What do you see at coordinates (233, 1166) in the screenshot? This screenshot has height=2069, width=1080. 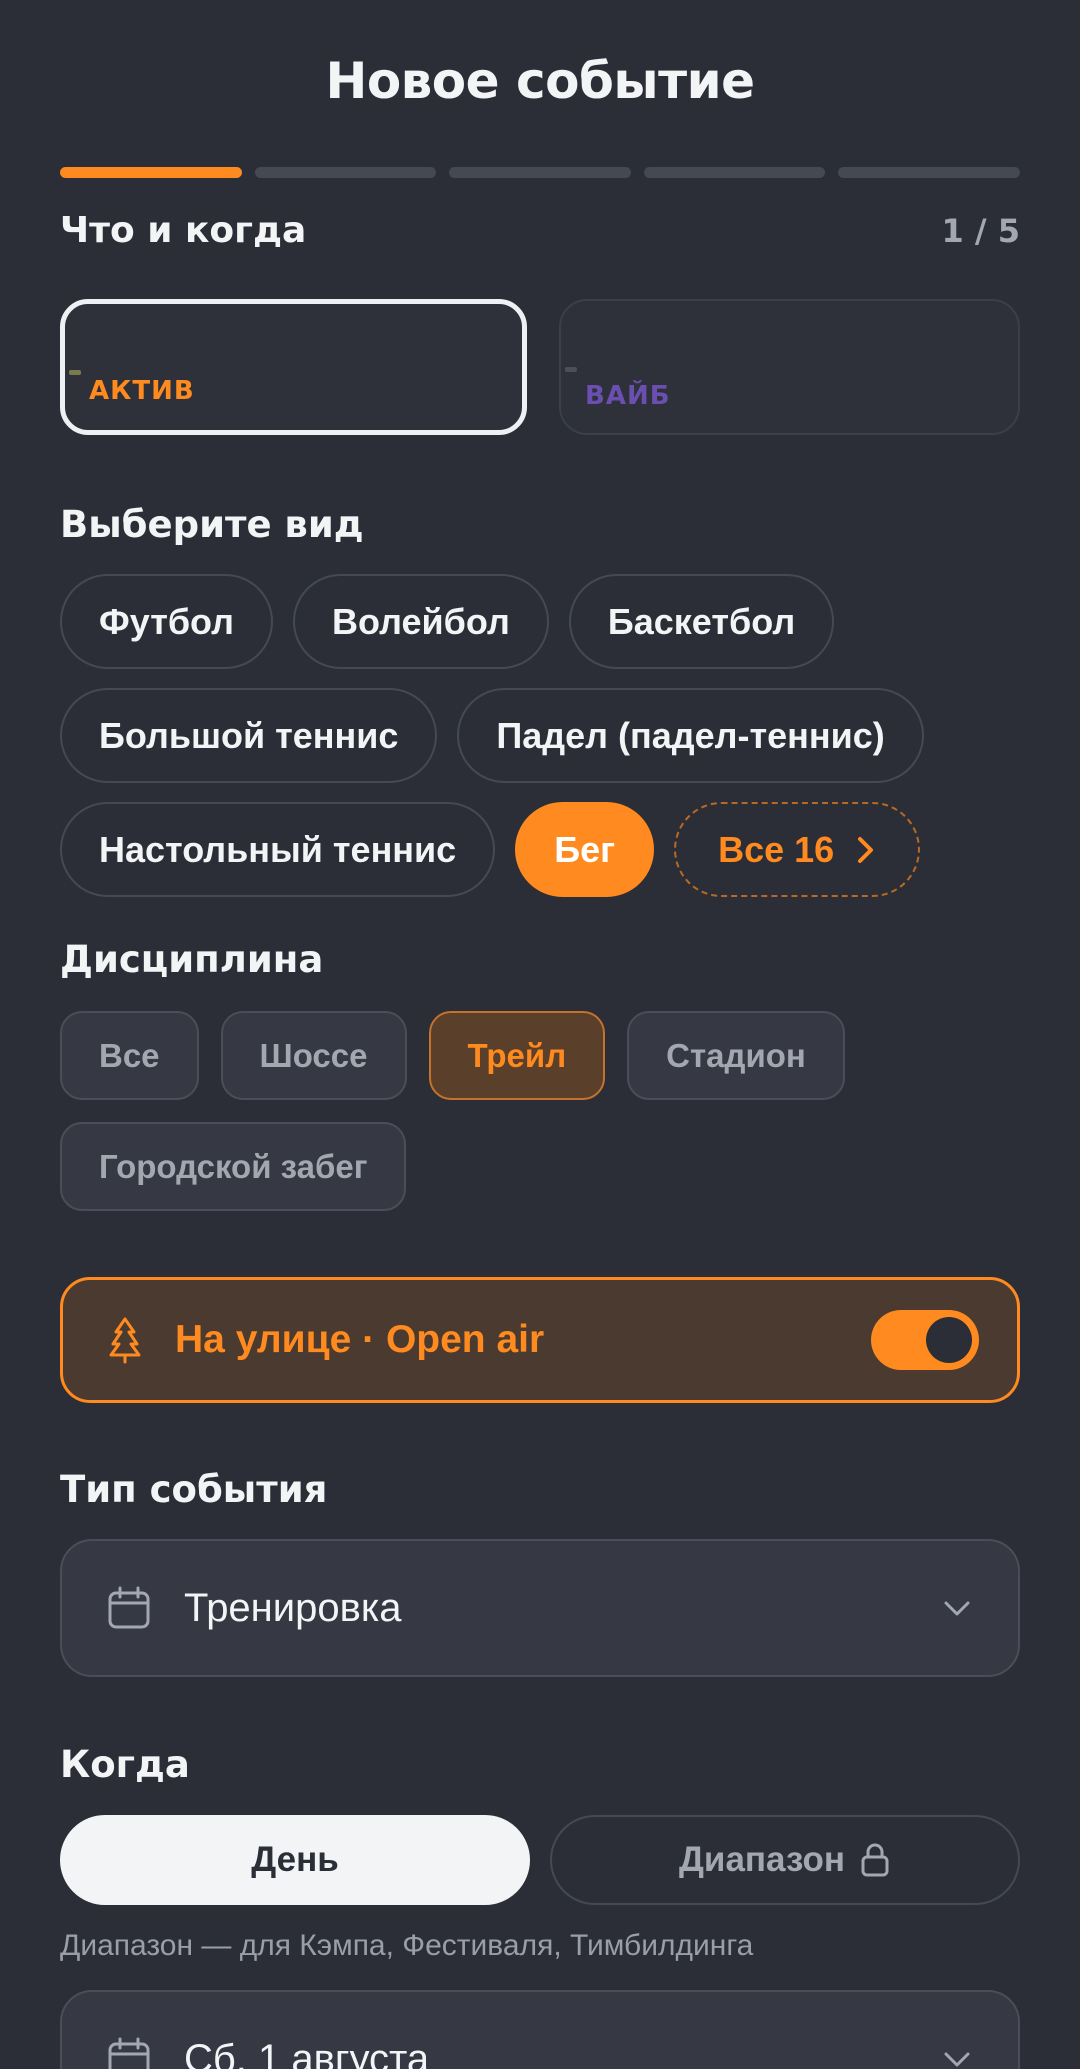 I see `discipline-chip-city-run: Городской забег` at bounding box center [233, 1166].